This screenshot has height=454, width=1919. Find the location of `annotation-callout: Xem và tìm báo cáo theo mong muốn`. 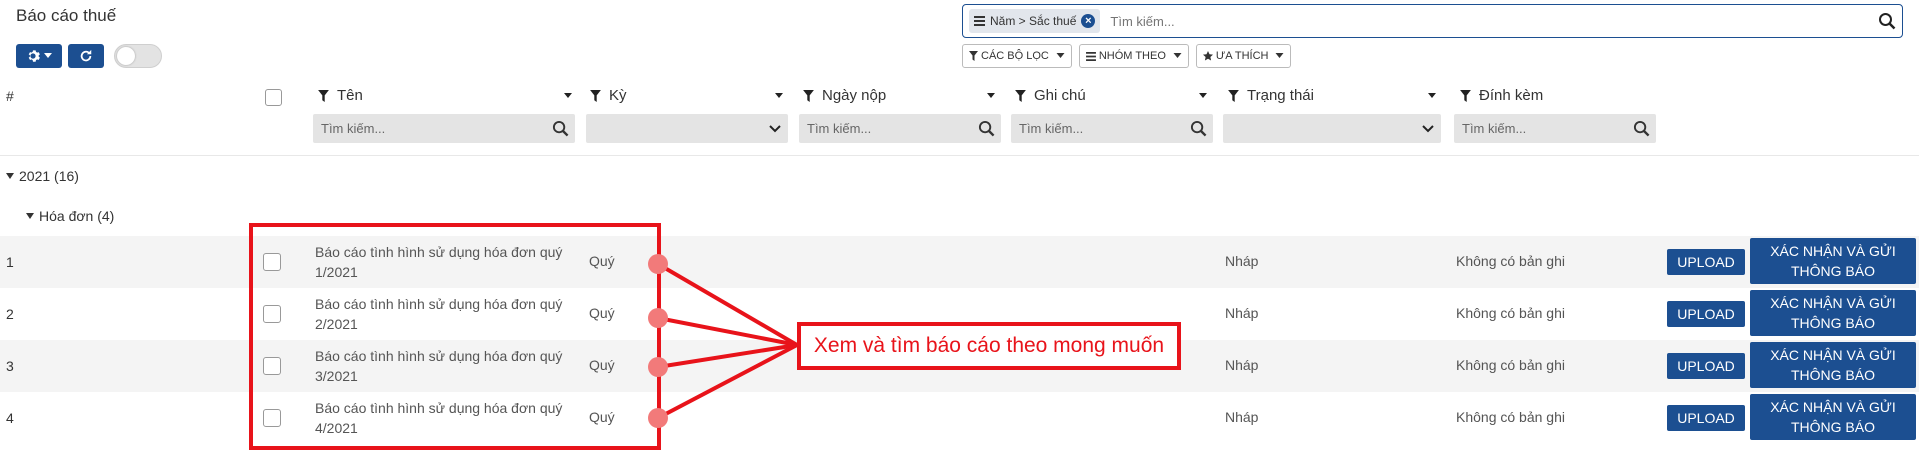

annotation-callout: Xem và tìm báo cáo theo mong muốn is located at coordinates (989, 346).